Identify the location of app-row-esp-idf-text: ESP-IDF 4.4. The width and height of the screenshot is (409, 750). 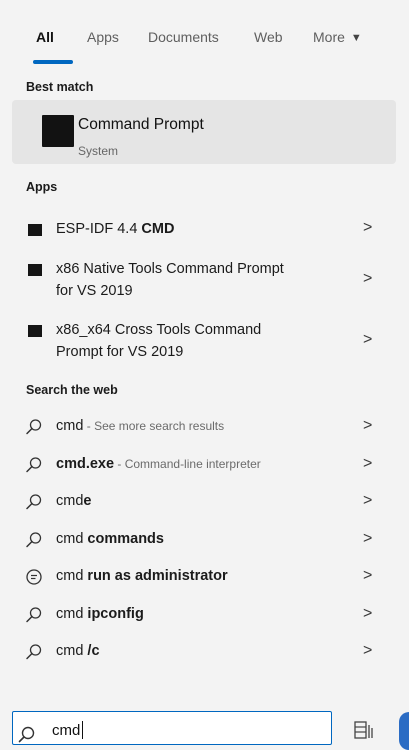
(99, 229).